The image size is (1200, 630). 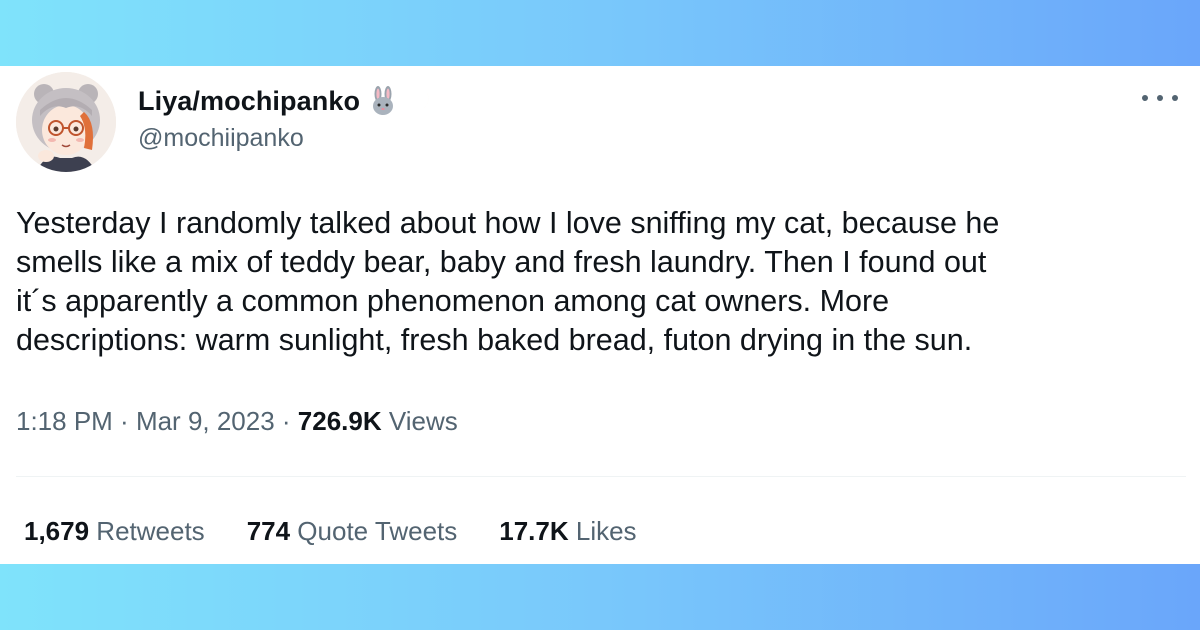 I want to click on retweets-stat: 1,679 Retweets, so click(x=114, y=531).